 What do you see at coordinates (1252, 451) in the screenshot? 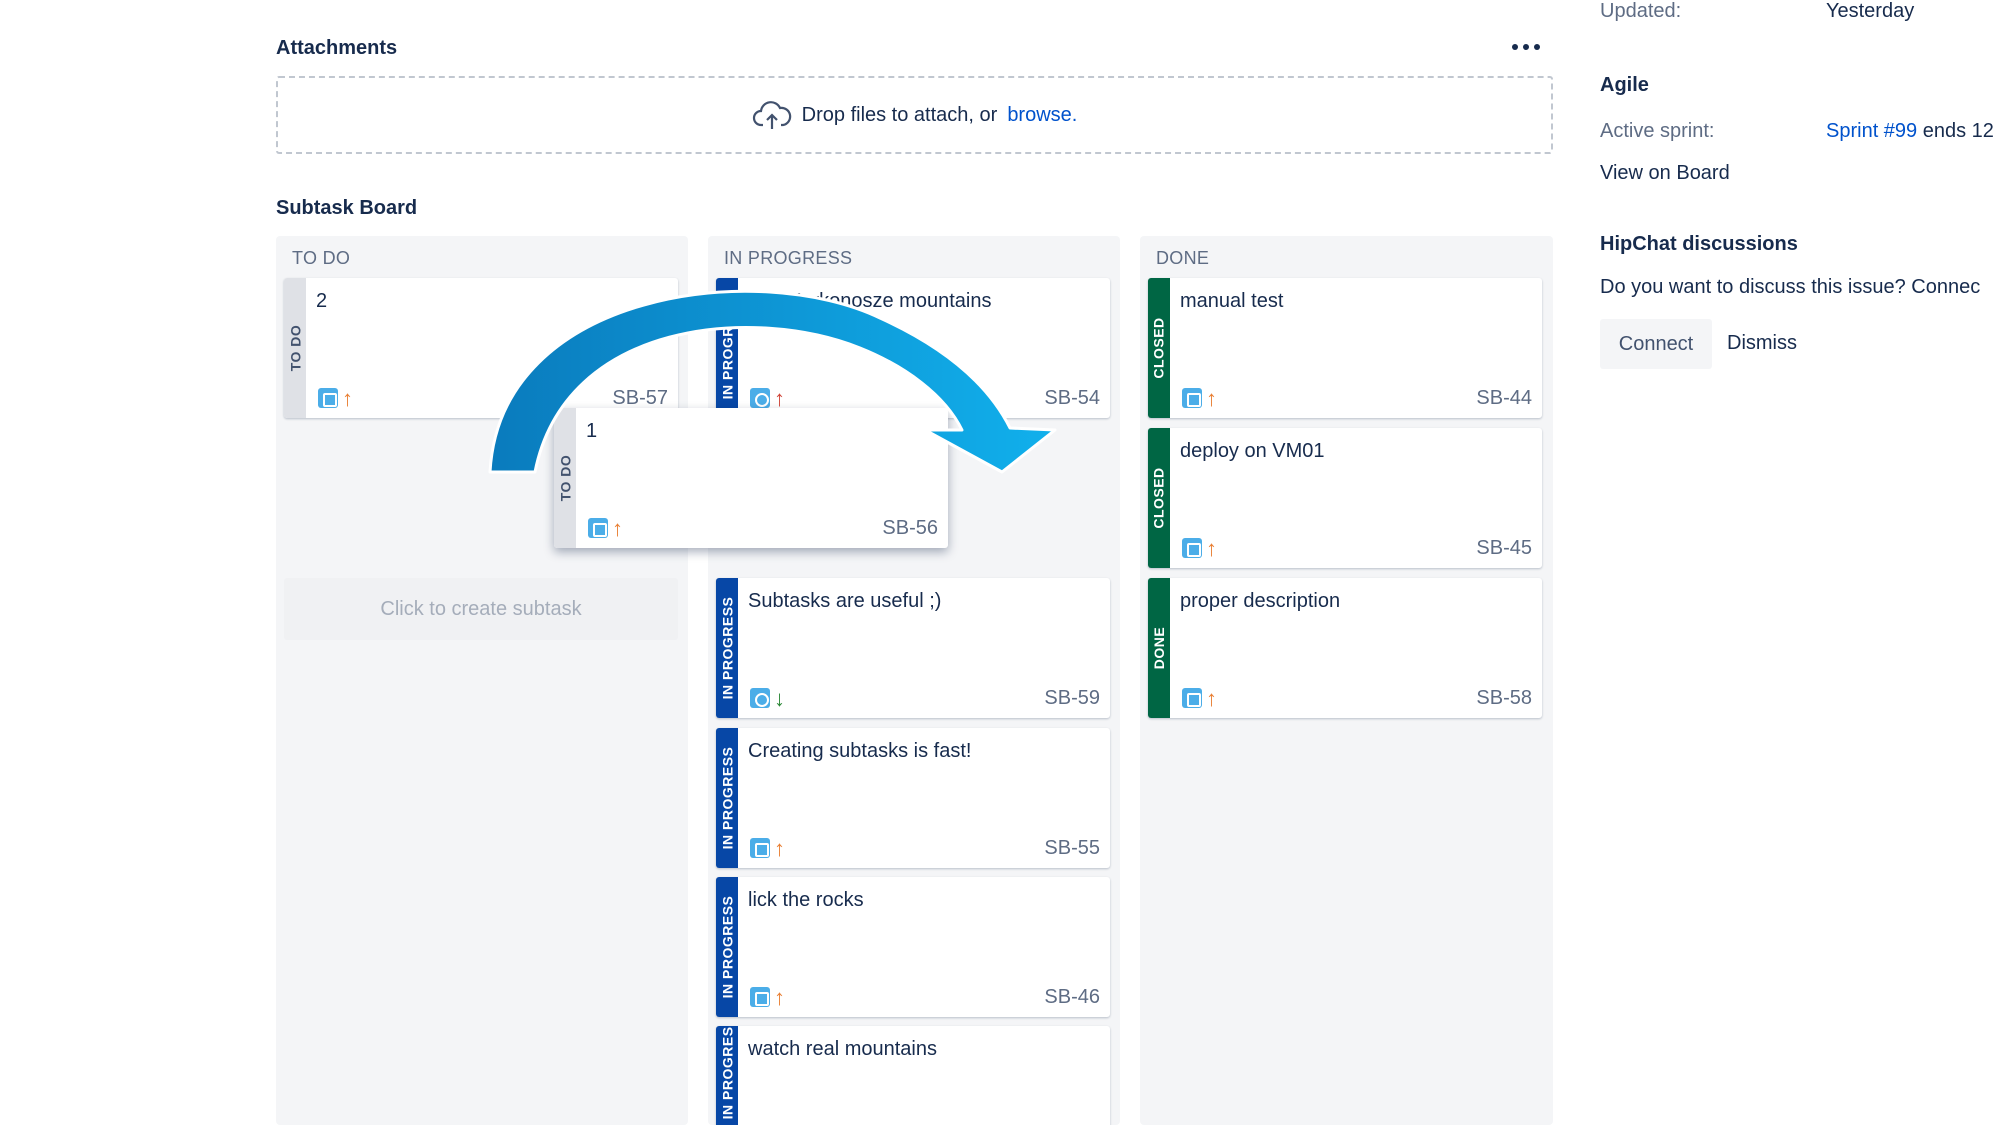
I see `card-summary: deploy on VM01` at bounding box center [1252, 451].